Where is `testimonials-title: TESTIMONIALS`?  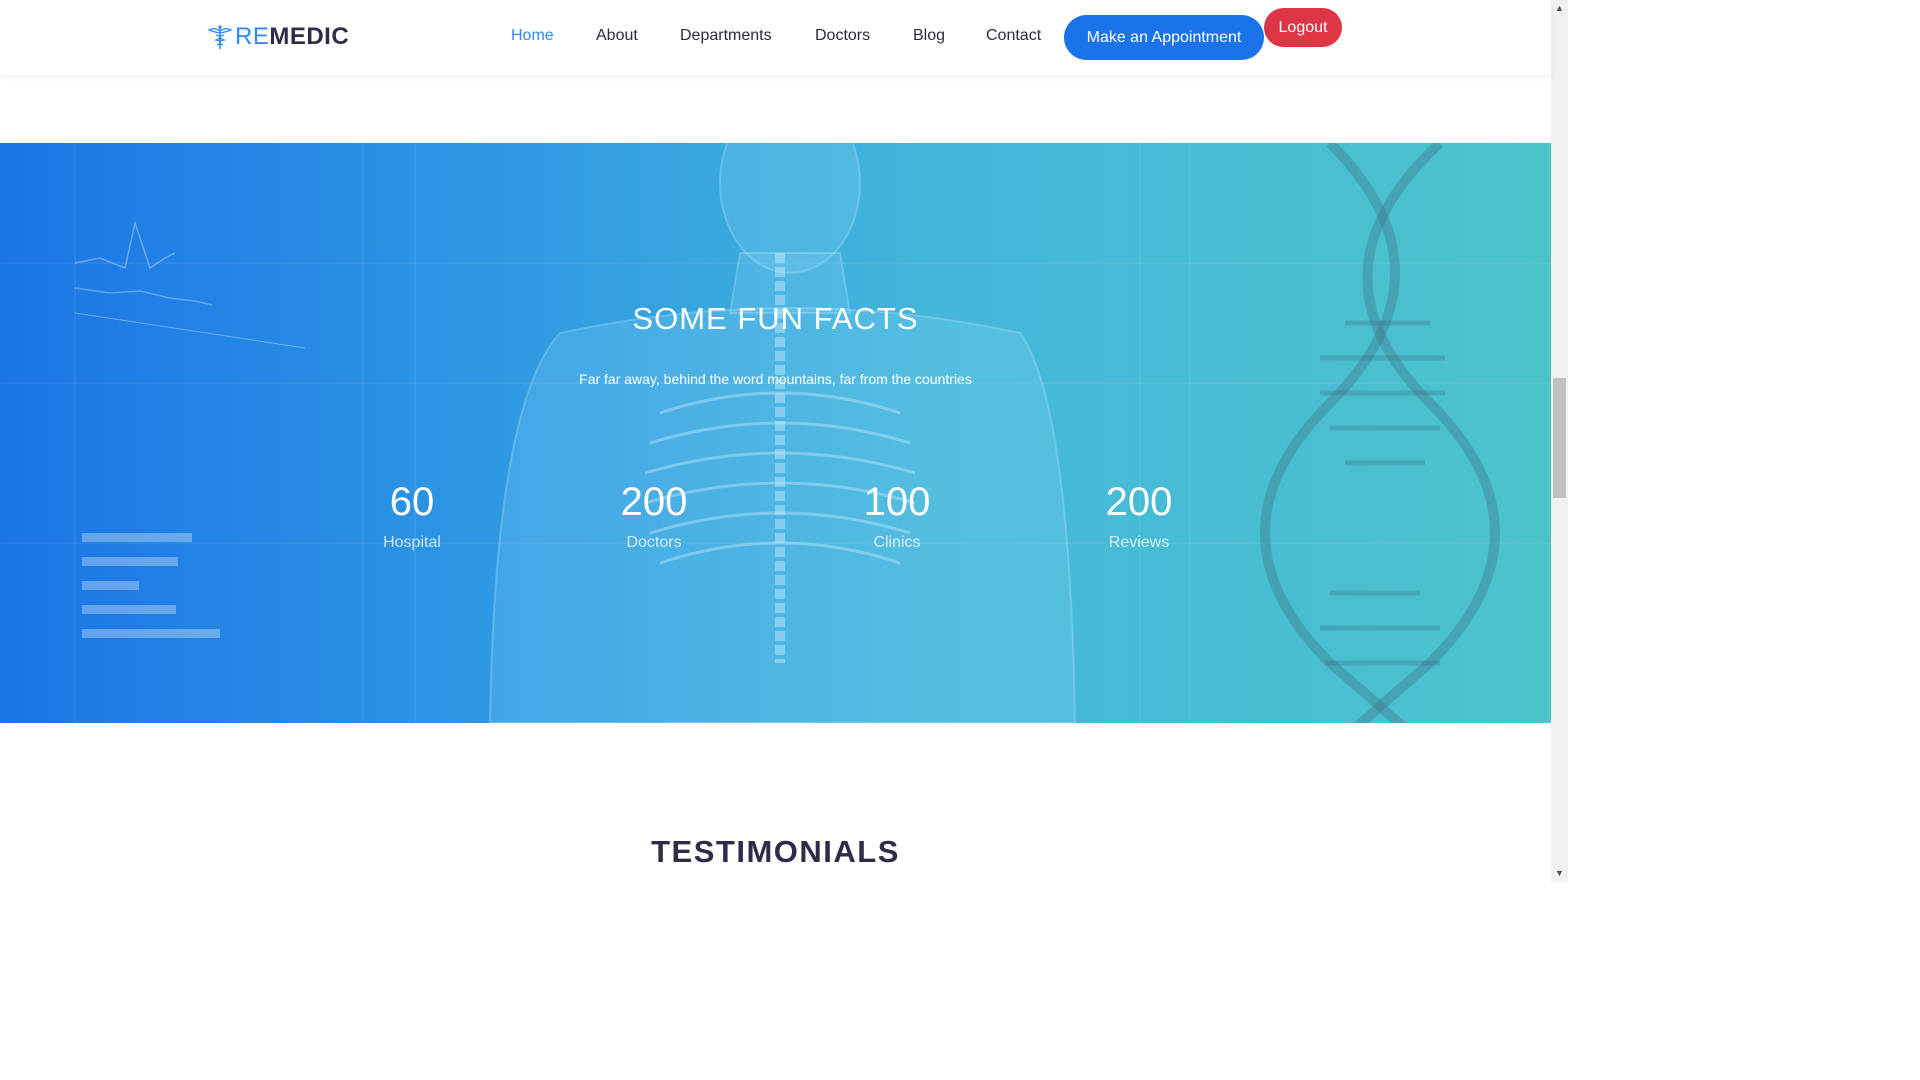 testimonials-title: TESTIMONIALS is located at coordinates (775, 851).